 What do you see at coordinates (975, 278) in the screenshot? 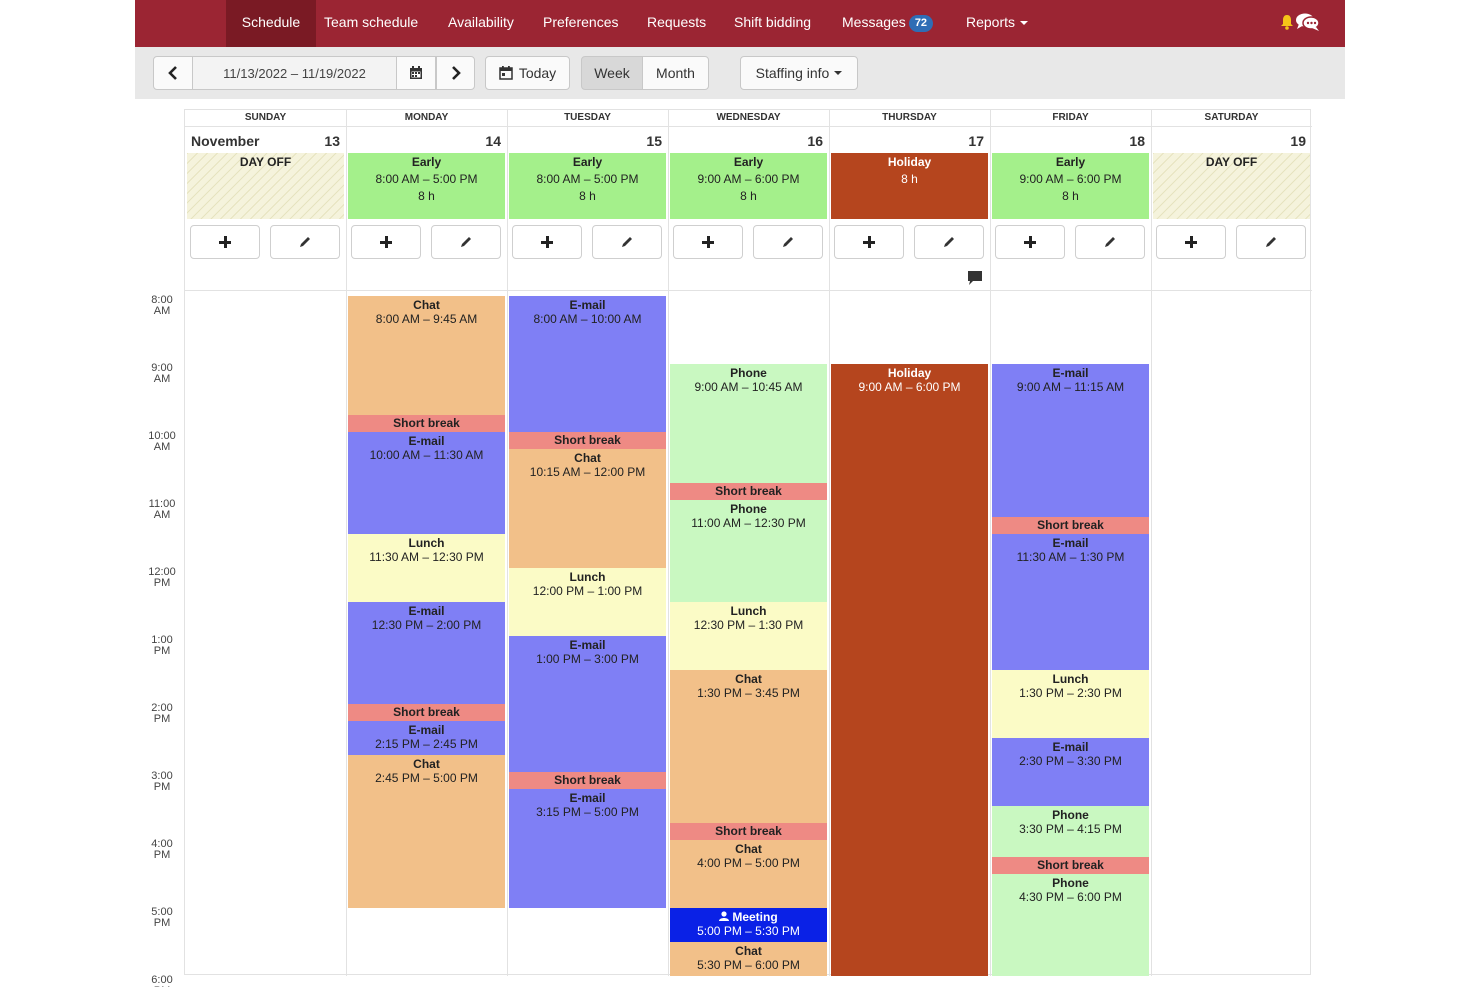
I see `comment-icon` at bounding box center [975, 278].